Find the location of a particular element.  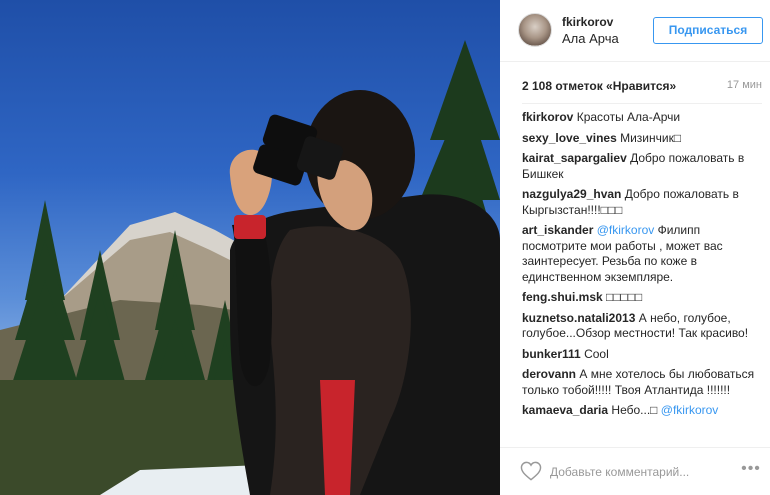

comment-author: kairat_sapargaliev is located at coordinates (574, 158).